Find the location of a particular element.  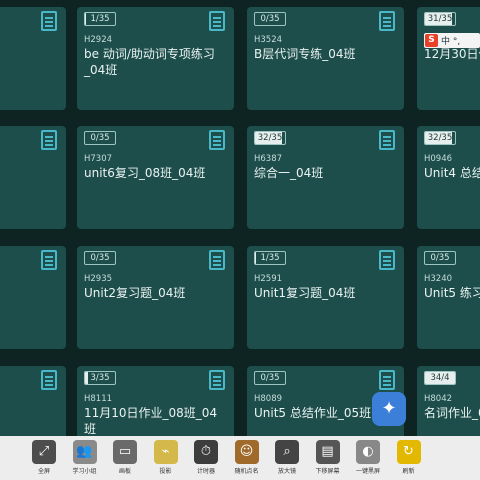

toolbar-item-refresh: ↻ 刷新 is located at coordinates (409, 460).